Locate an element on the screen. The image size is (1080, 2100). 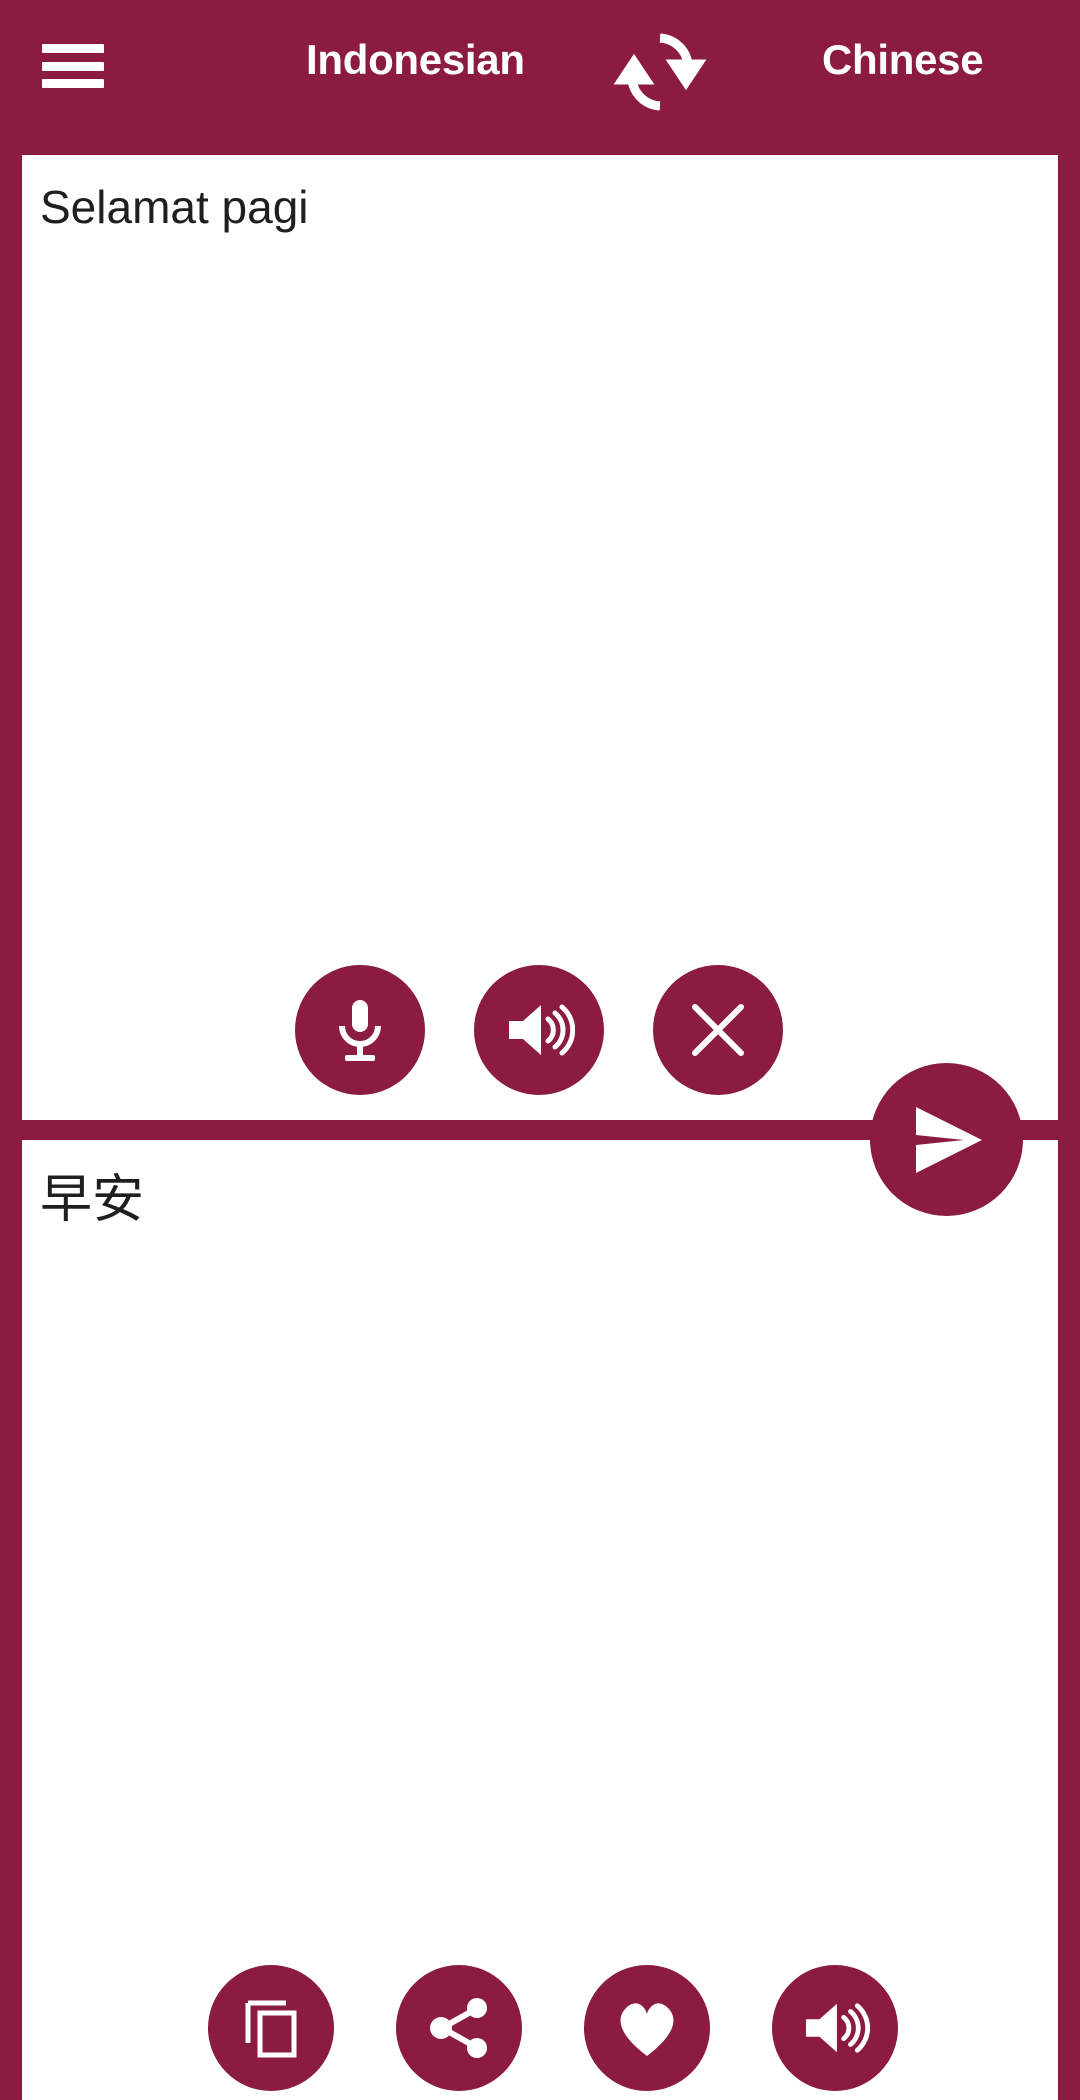
voice-input-button is located at coordinates (360, 1030).